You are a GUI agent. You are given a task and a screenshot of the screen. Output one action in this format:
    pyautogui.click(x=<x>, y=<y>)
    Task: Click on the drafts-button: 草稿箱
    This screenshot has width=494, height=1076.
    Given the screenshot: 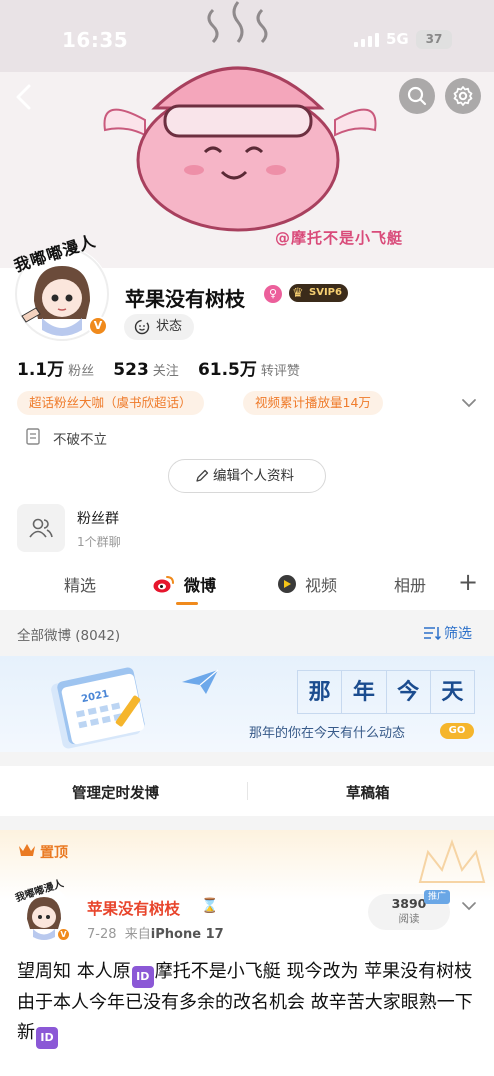 What is the action you would take?
    pyautogui.click(x=368, y=792)
    